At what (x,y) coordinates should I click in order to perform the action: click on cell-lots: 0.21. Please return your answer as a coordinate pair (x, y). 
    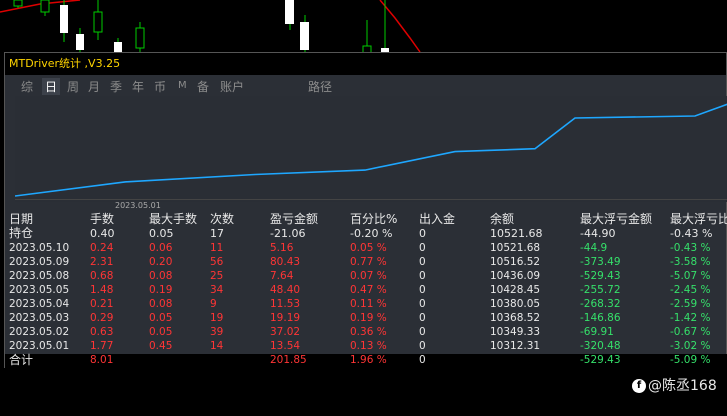
    Looking at the image, I should click on (102, 304).